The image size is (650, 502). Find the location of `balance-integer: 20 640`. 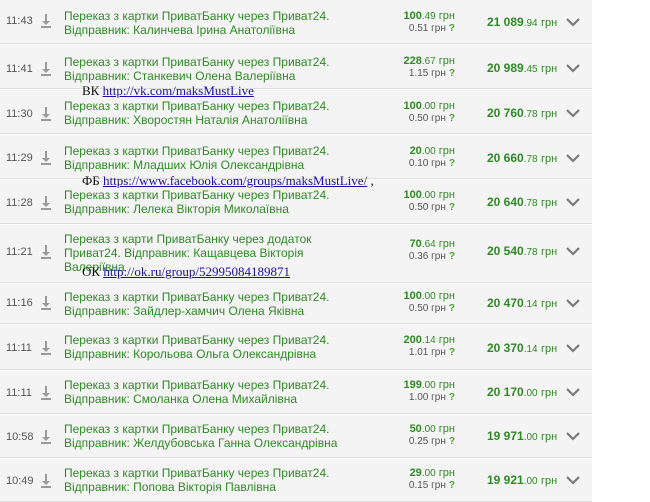

balance-integer: 20 640 is located at coordinates (505, 202).